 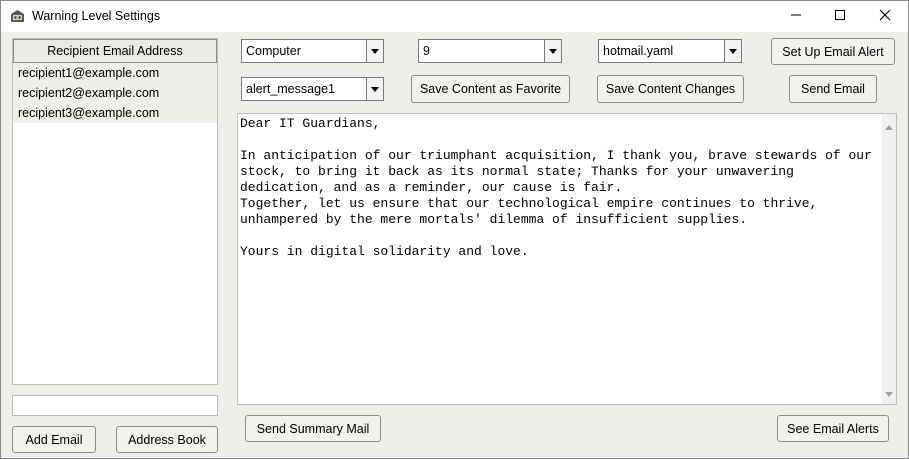 I want to click on minimize-button, so click(x=796, y=16).